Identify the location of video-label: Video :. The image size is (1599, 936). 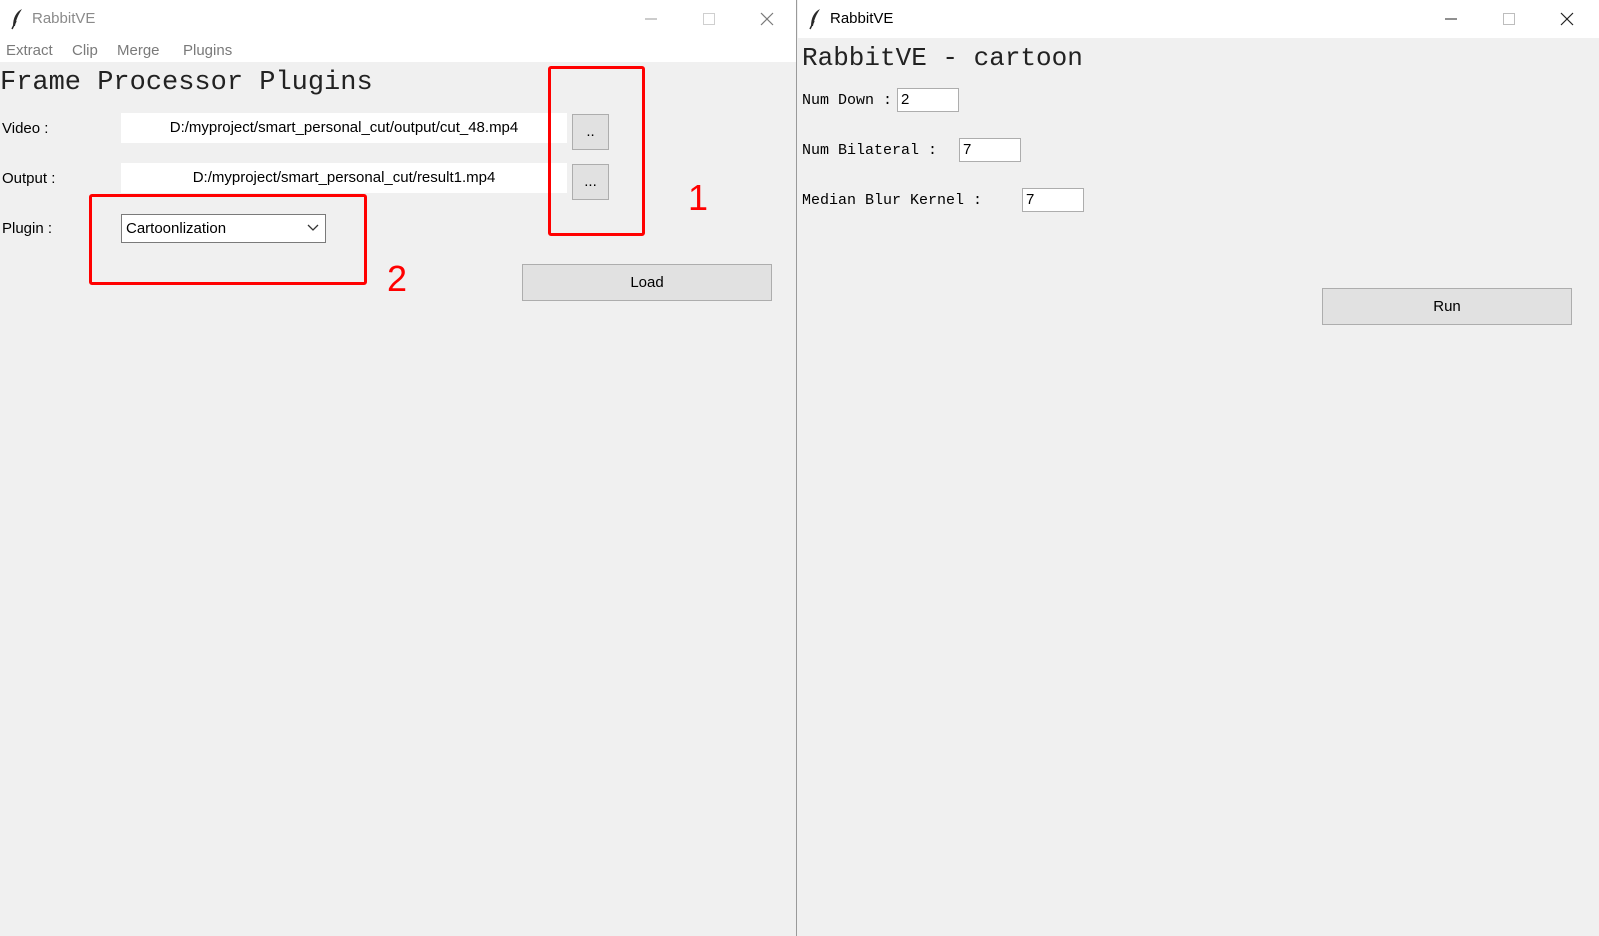
(25, 128).